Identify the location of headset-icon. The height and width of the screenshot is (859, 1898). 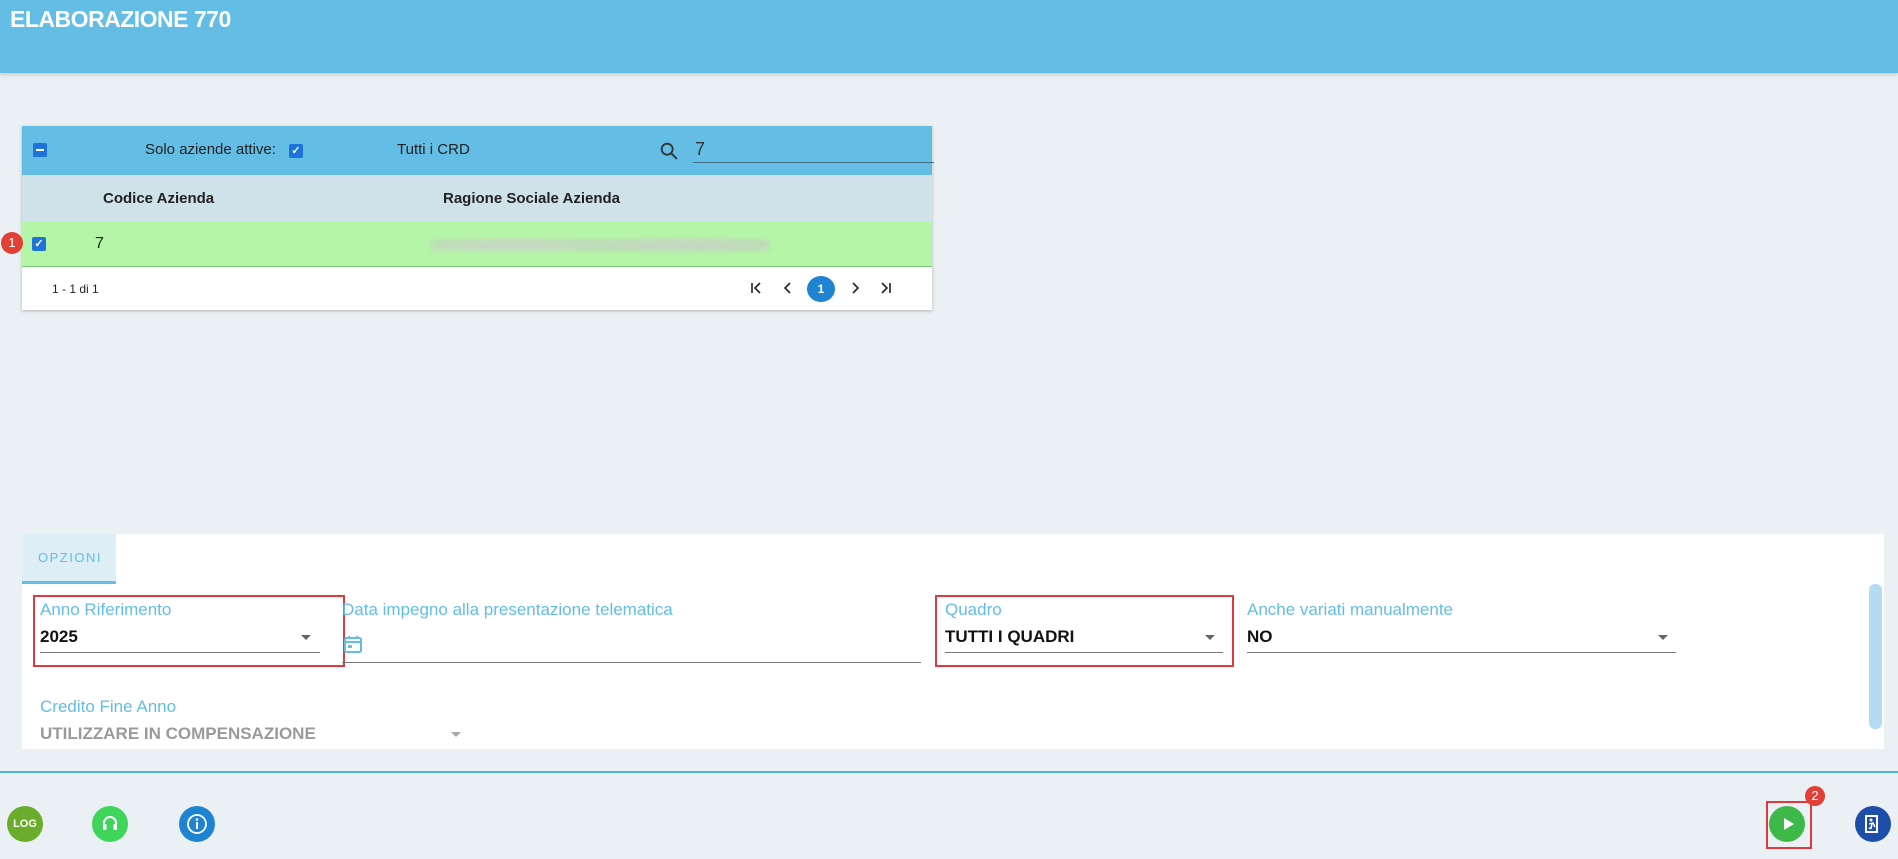
(110, 823).